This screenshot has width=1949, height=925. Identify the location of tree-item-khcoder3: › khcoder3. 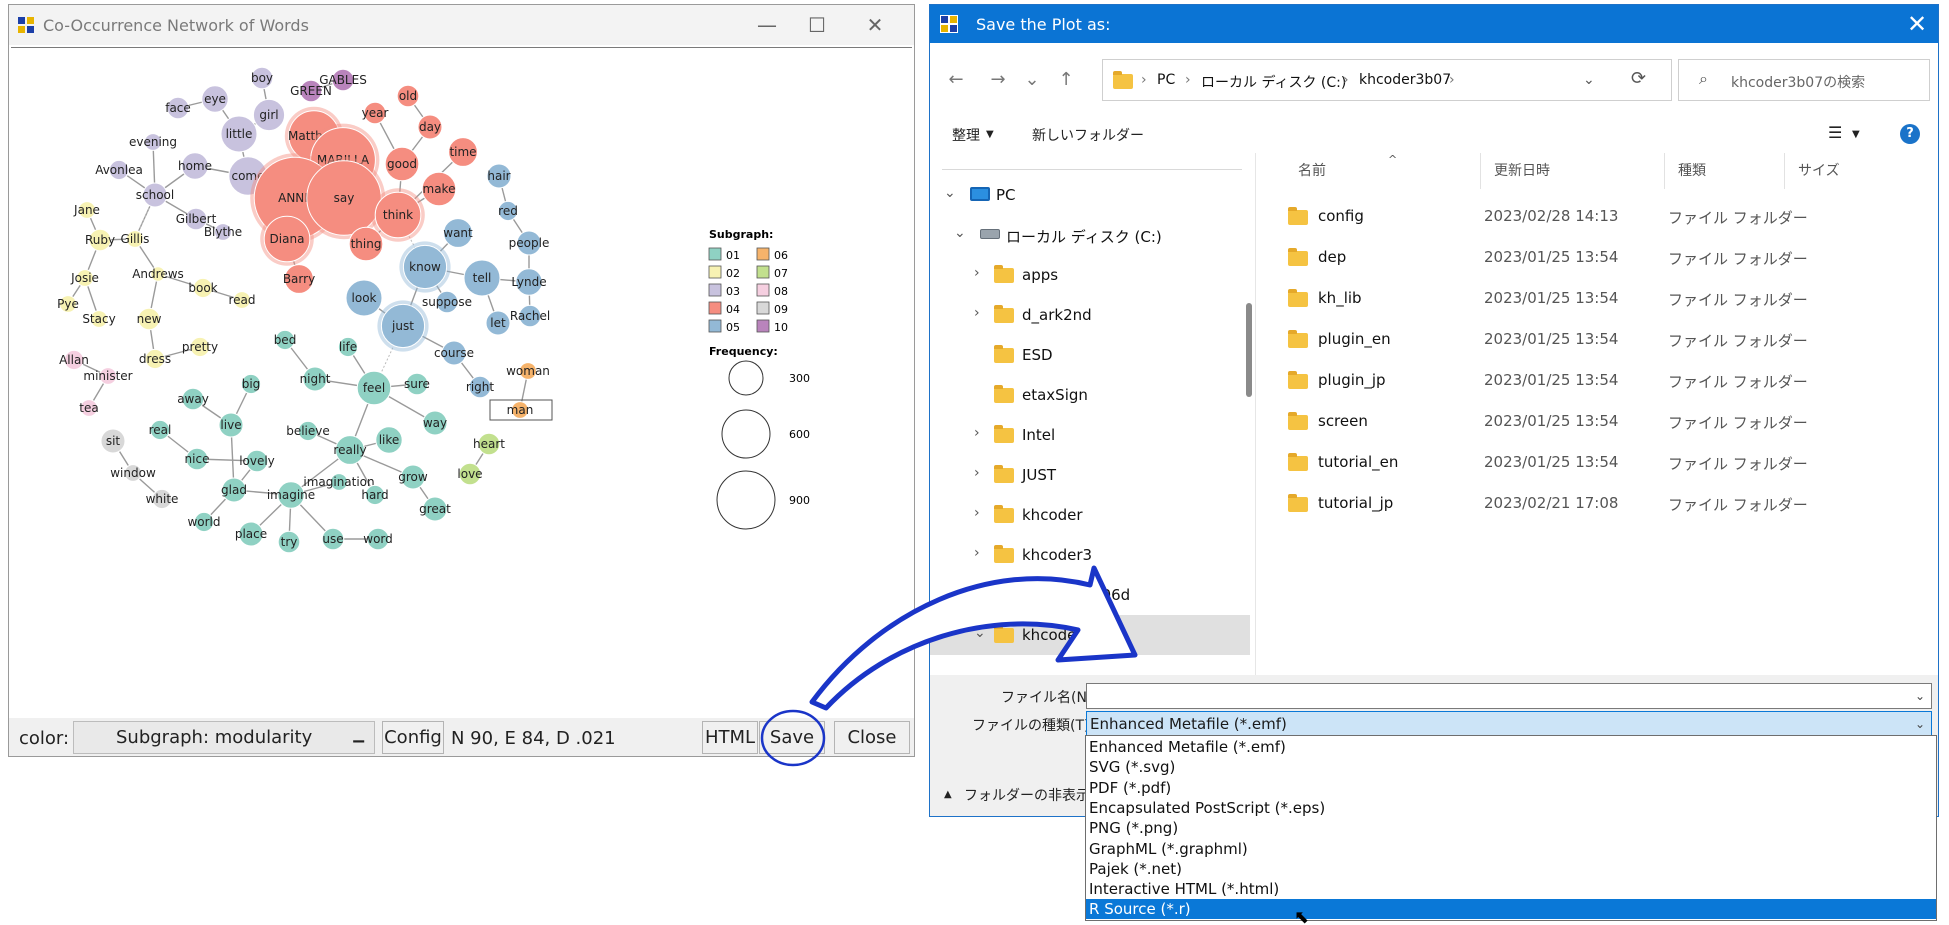
(1090, 555).